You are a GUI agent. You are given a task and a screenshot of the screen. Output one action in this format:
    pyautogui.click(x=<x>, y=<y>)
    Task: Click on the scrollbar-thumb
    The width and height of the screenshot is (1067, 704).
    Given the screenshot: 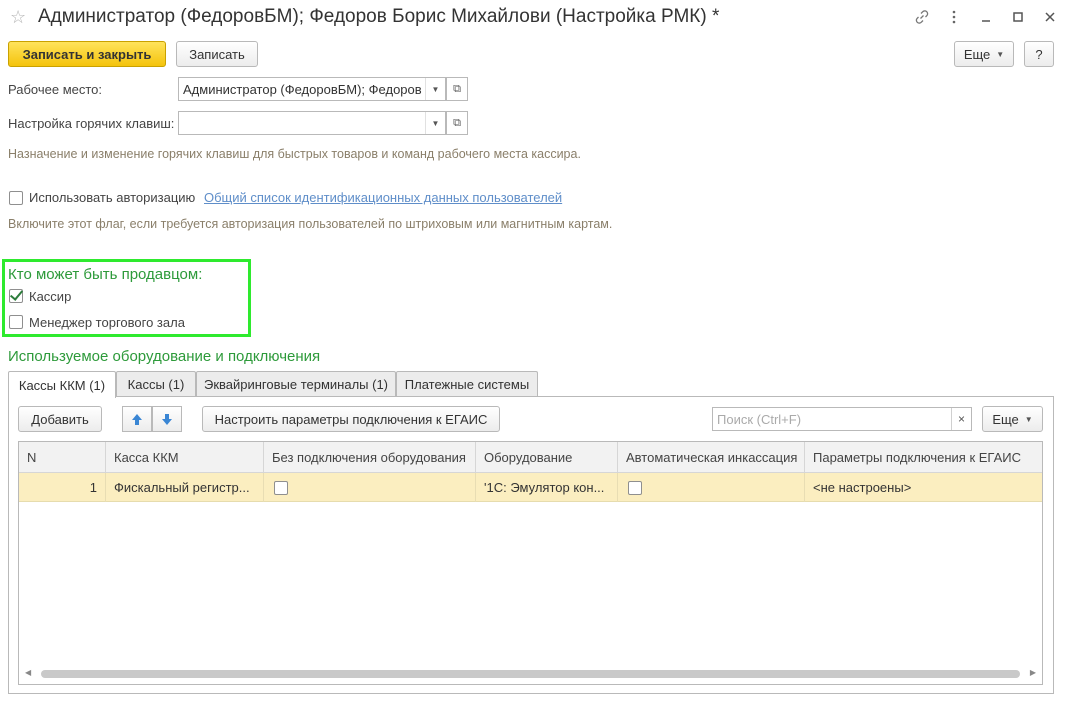 What is the action you would take?
    pyautogui.click(x=530, y=674)
    